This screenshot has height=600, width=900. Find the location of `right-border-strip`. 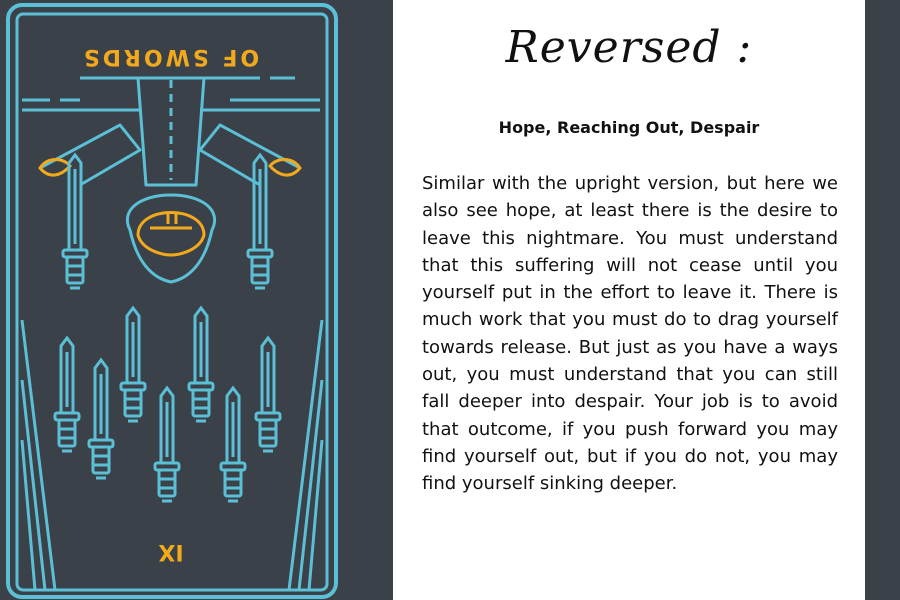

right-border-strip is located at coordinates (882, 300).